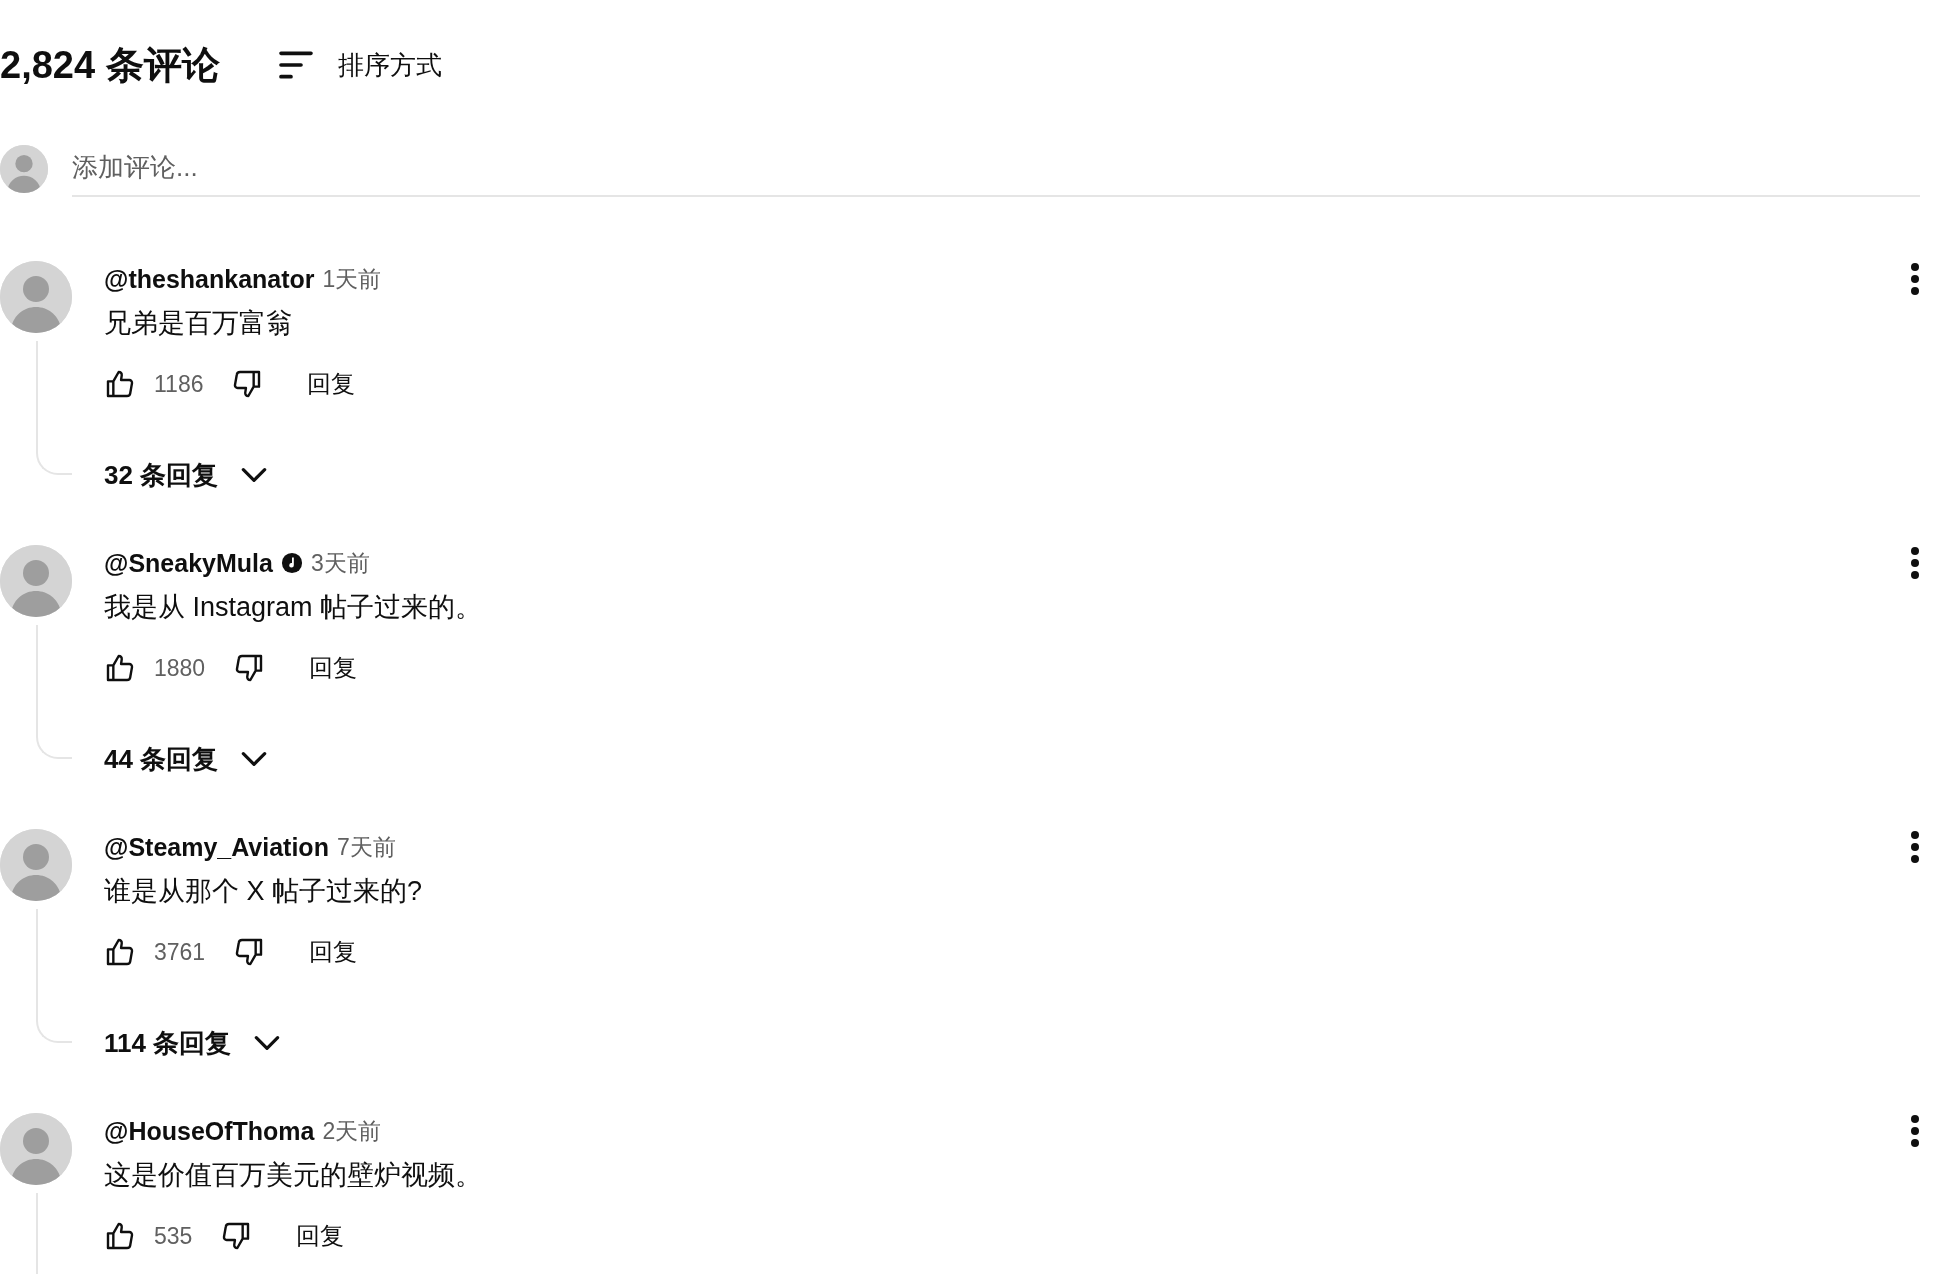 This screenshot has width=1938, height=1274. What do you see at coordinates (352, 1131) in the screenshot?
I see `timestamp: 2天前` at bounding box center [352, 1131].